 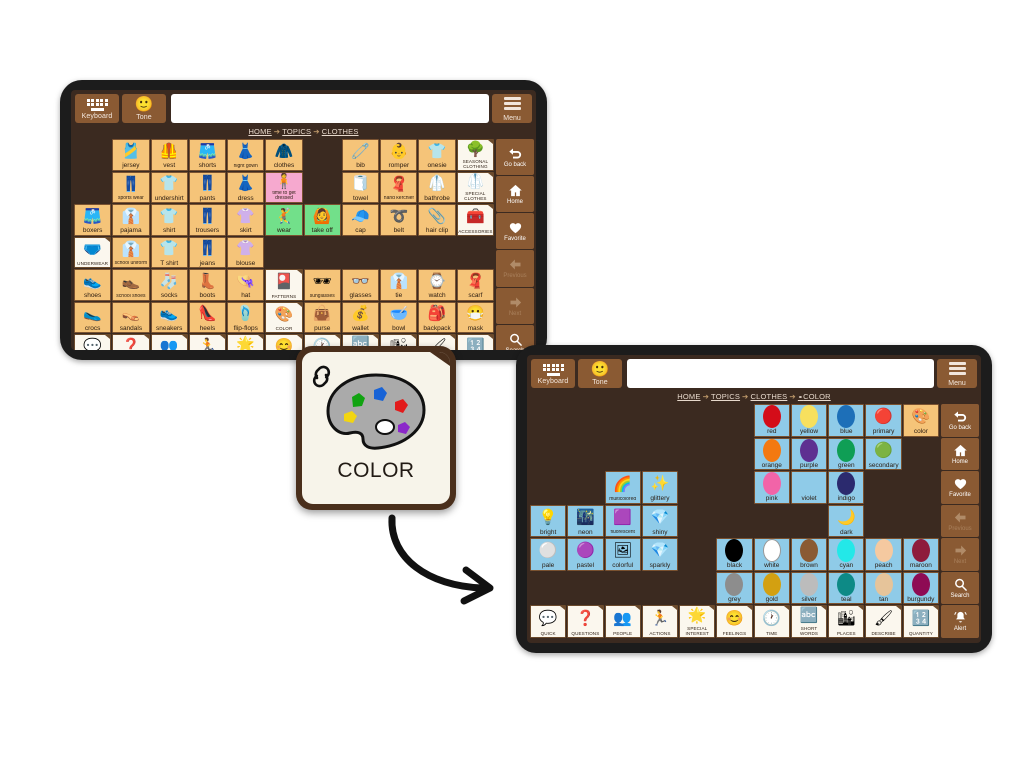 What do you see at coordinates (960, 453) in the screenshot?
I see `rail-button-home: Home` at bounding box center [960, 453].